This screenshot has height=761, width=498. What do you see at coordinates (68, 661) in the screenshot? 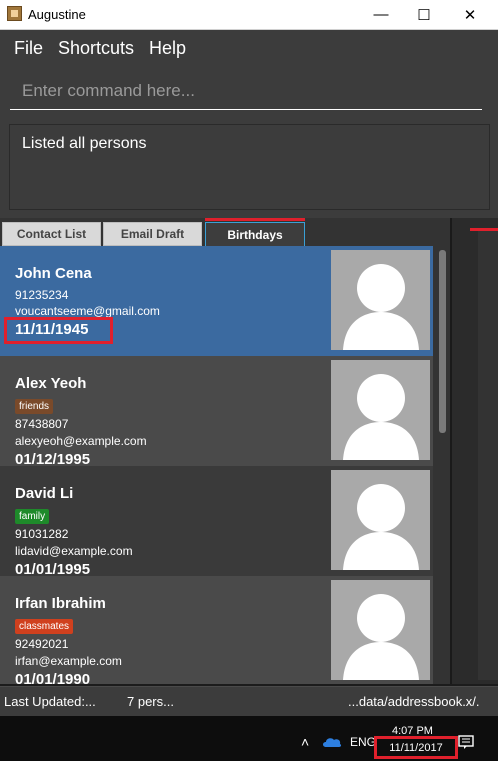
I see `person-email: irfan@example.com` at bounding box center [68, 661].